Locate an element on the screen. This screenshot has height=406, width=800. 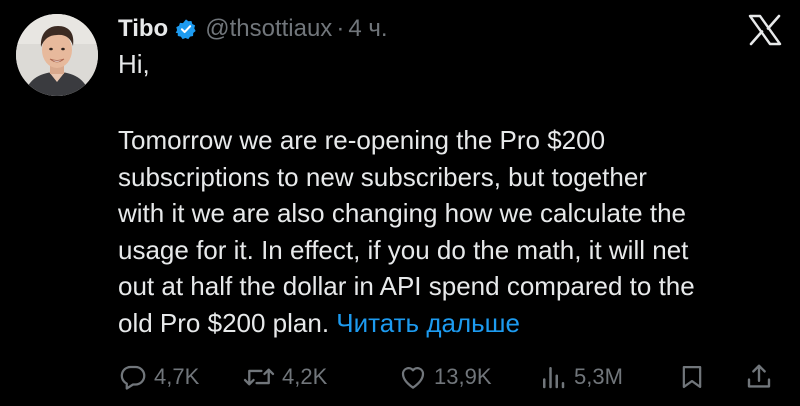
like-button: 13,9K is located at coordinates (445, 377).